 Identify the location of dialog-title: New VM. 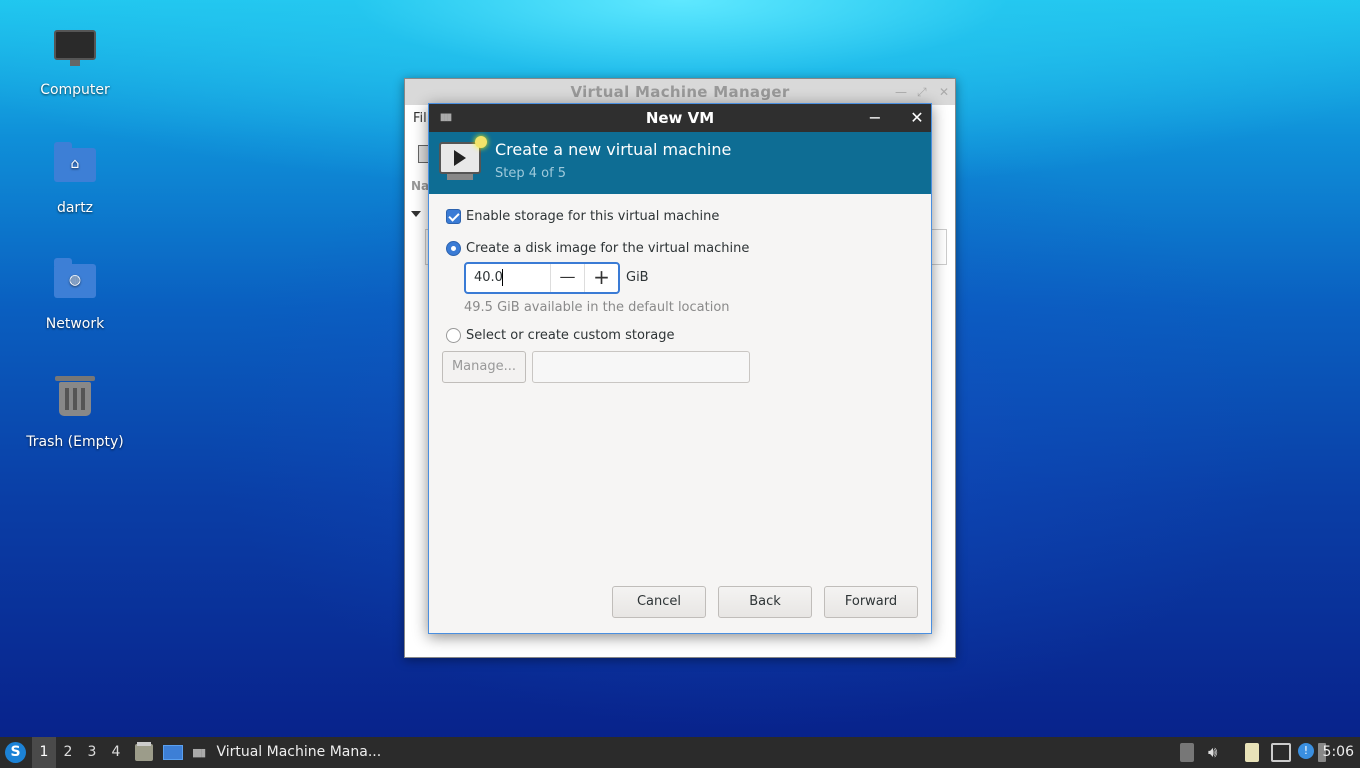
(680, 118).